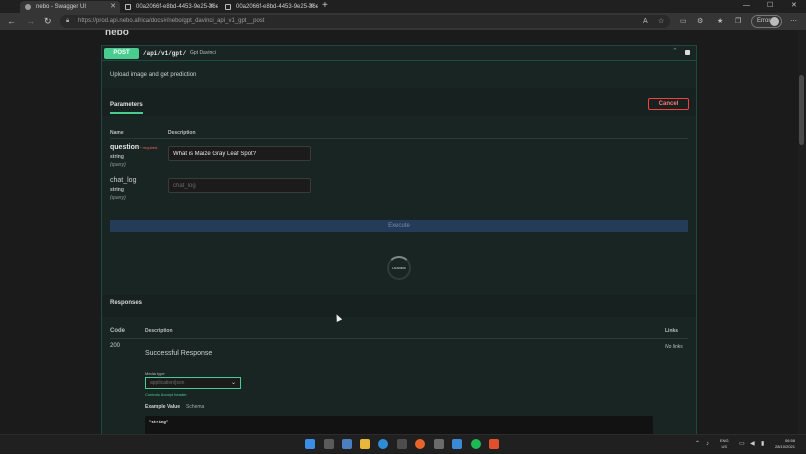 The width and height of the screenshot is (806, 454). Describe the element at coordinates (687, 52) in the screenshot. I see `padlock-icon` at that location.